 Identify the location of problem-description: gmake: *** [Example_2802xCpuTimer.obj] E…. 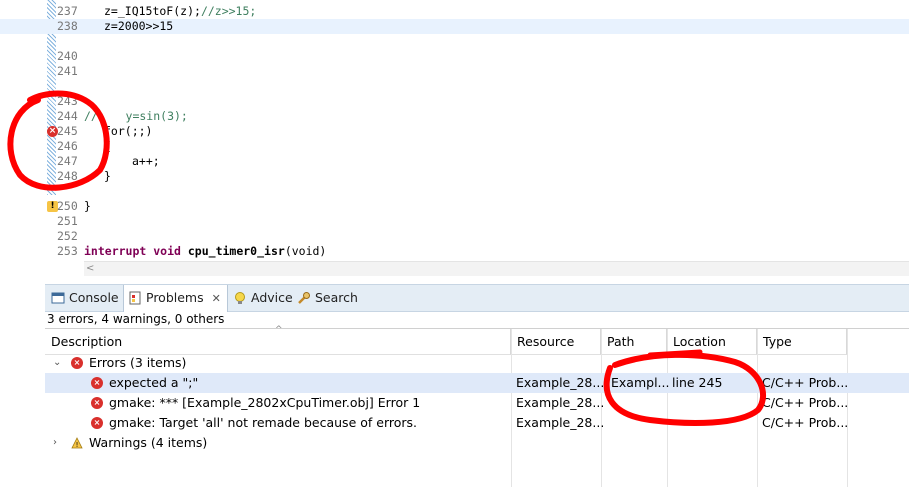
(265, 402).